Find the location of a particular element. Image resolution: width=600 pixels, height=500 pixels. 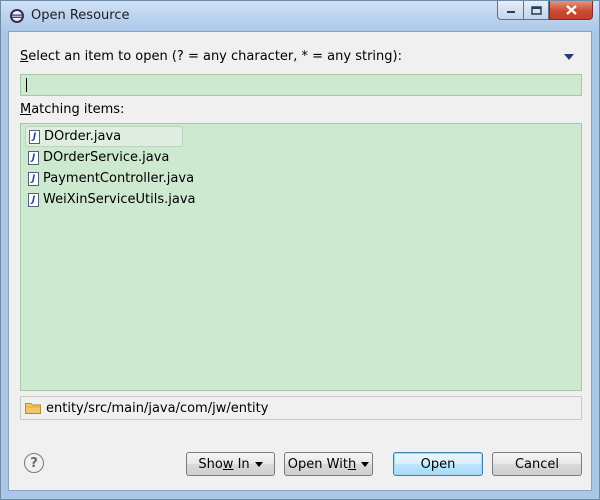

close-button is located at coordinates (571, 10).